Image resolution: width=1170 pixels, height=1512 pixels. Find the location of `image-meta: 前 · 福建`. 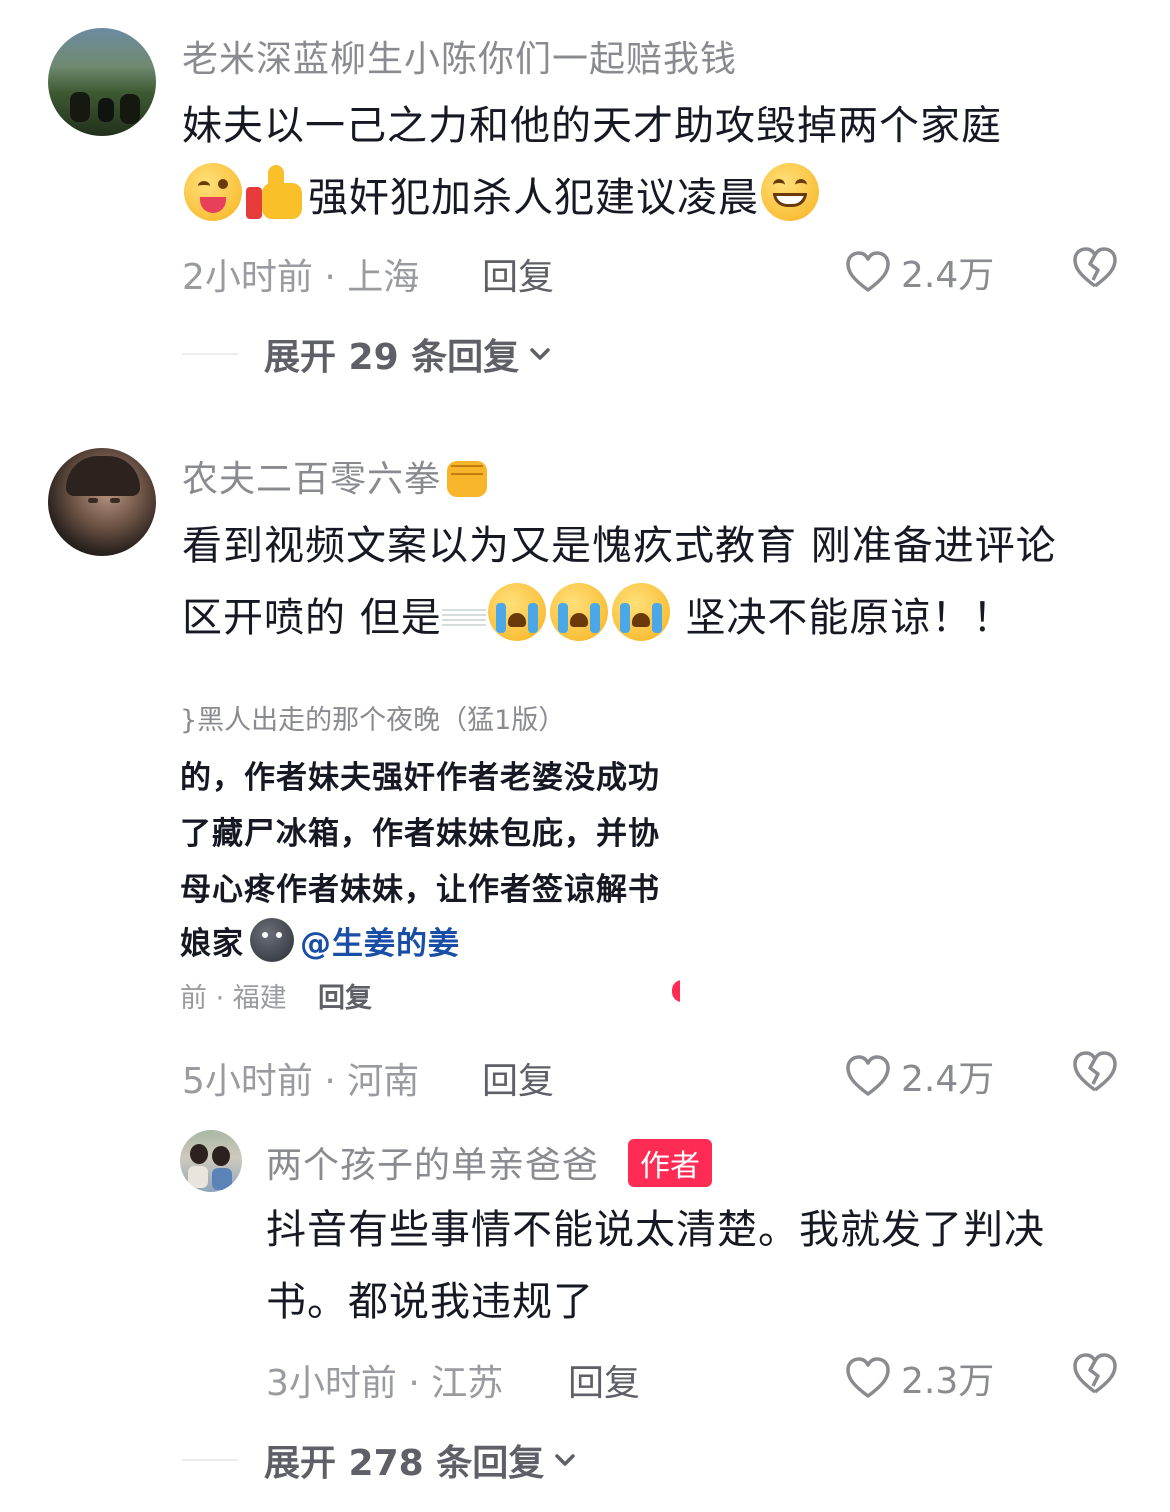

image-meta: 前 · 福建 is located at coordinates (233, 998).